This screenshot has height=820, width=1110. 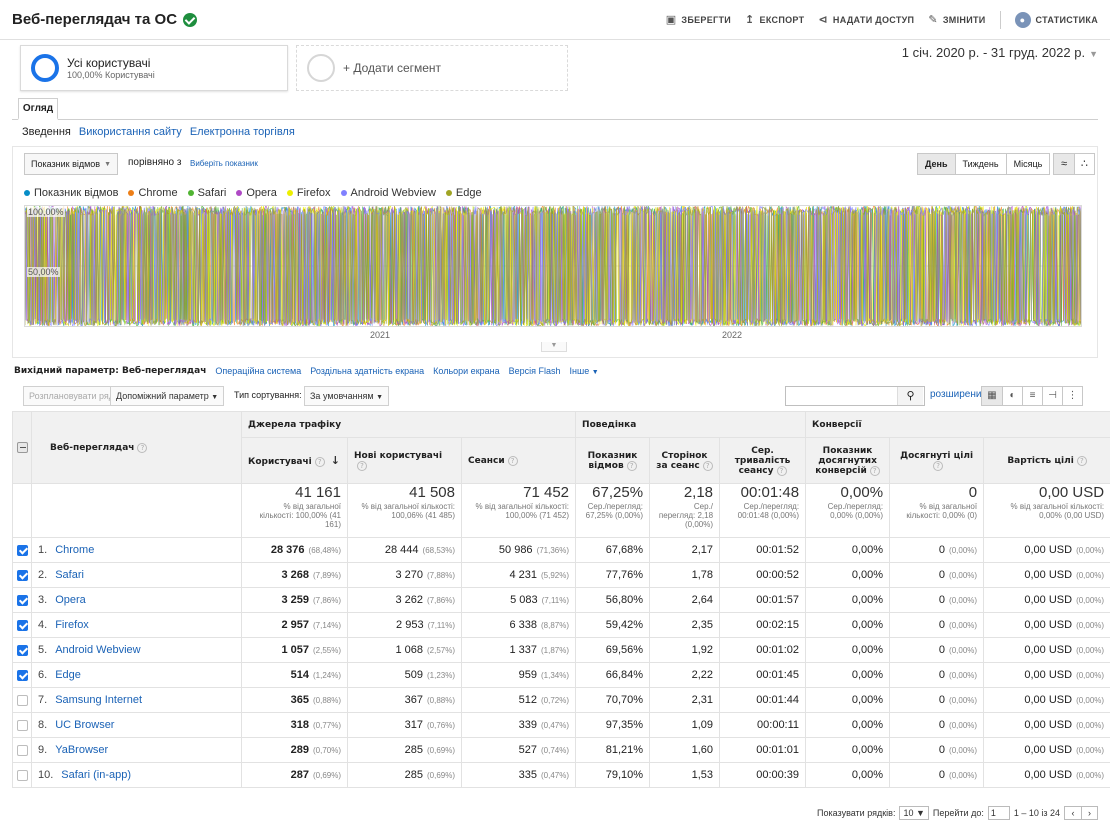 I want to click on browser-link: Chrome, so click(x=74, y=550).